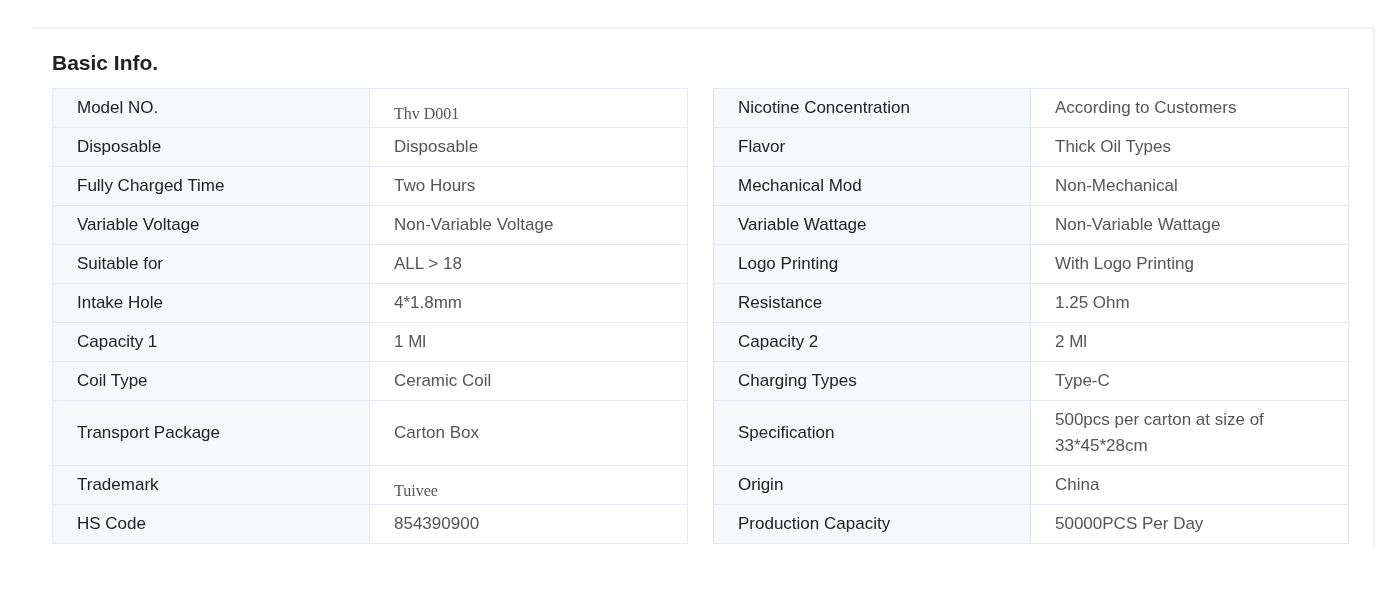  Describe the element at coordinates (1190, 485) in the screenshot. I see `spec-value: China` at that location.